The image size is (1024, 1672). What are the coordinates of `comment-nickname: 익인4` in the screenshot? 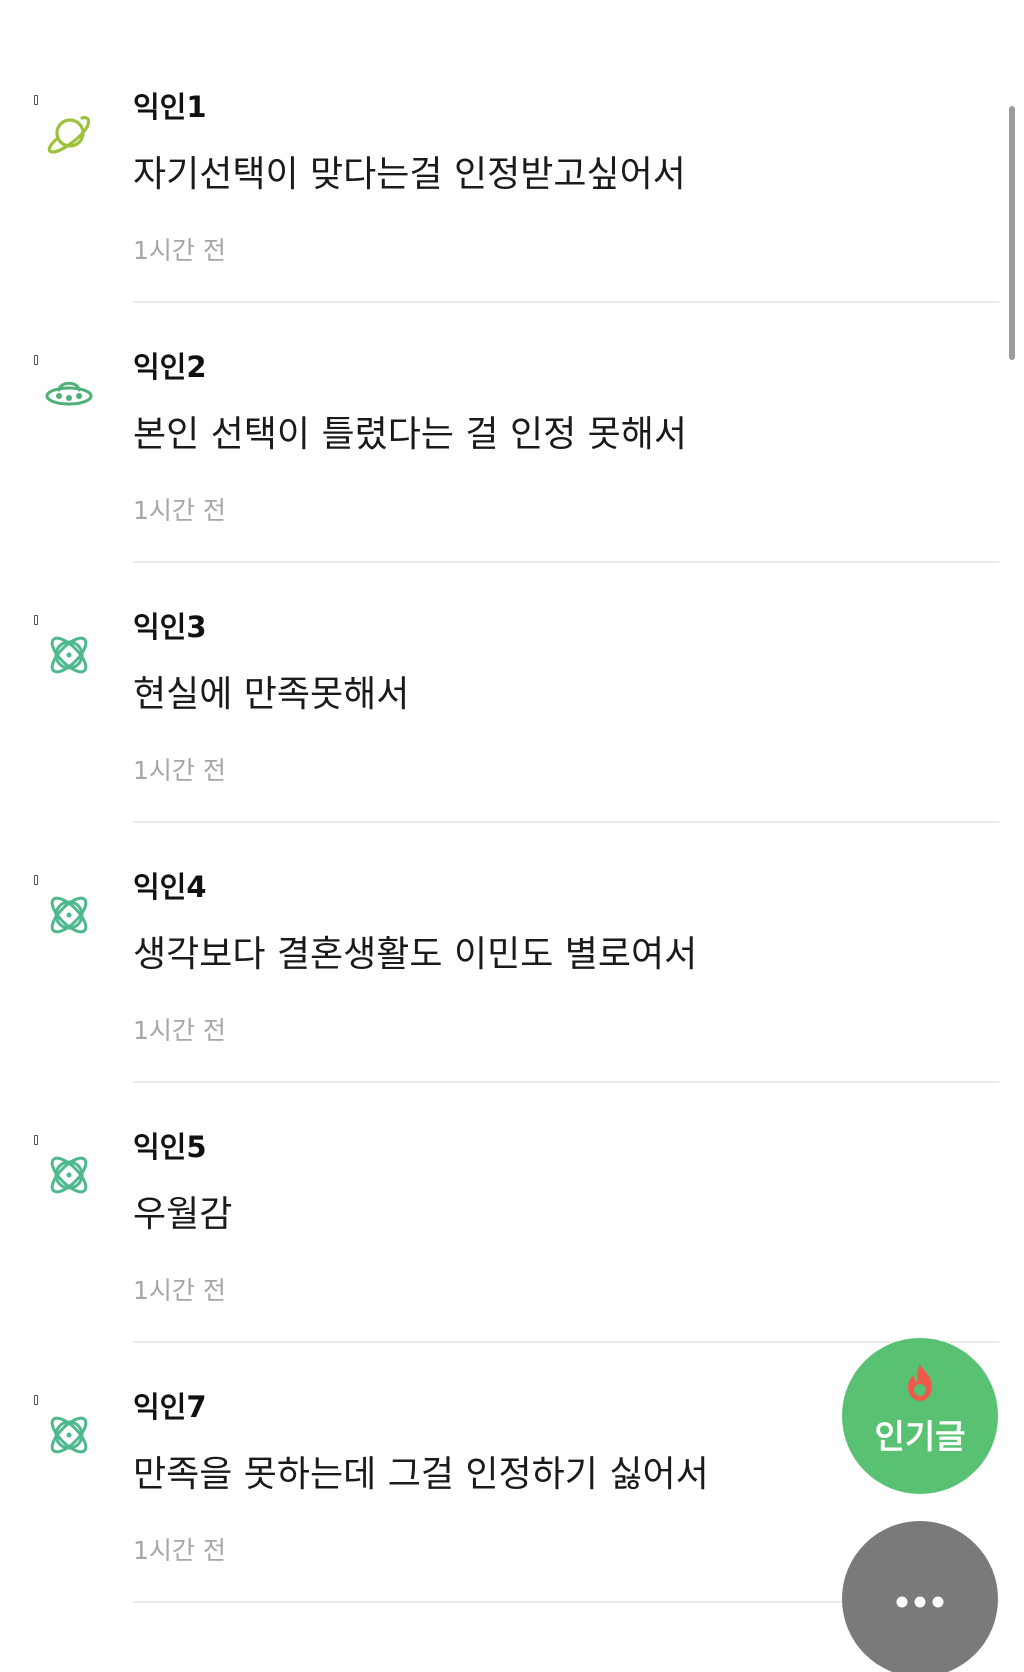 It's located at (170, 887).